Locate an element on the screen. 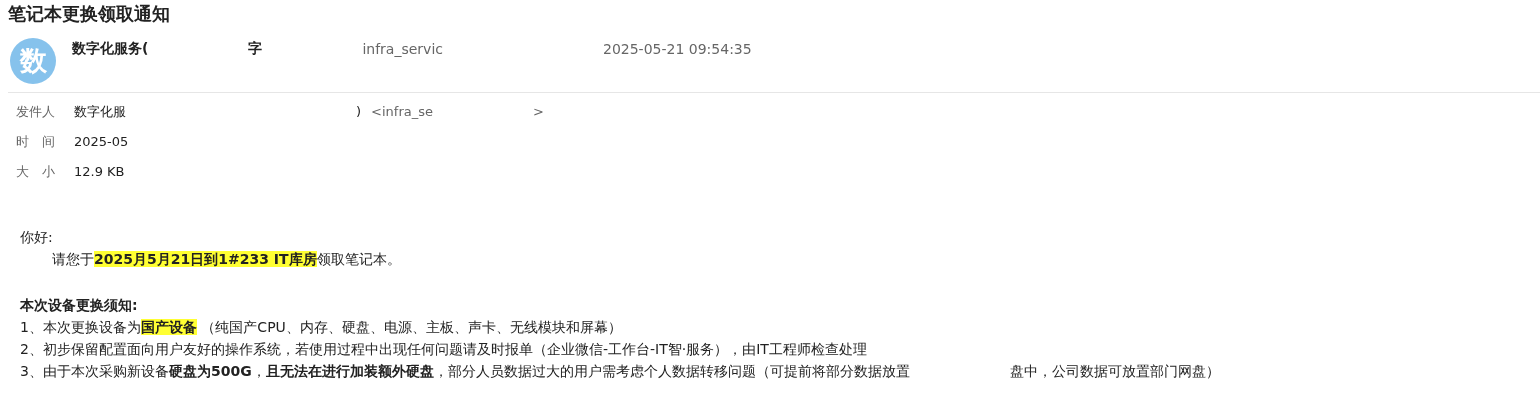  meta-value: ) is located at coordinates (359, 112).